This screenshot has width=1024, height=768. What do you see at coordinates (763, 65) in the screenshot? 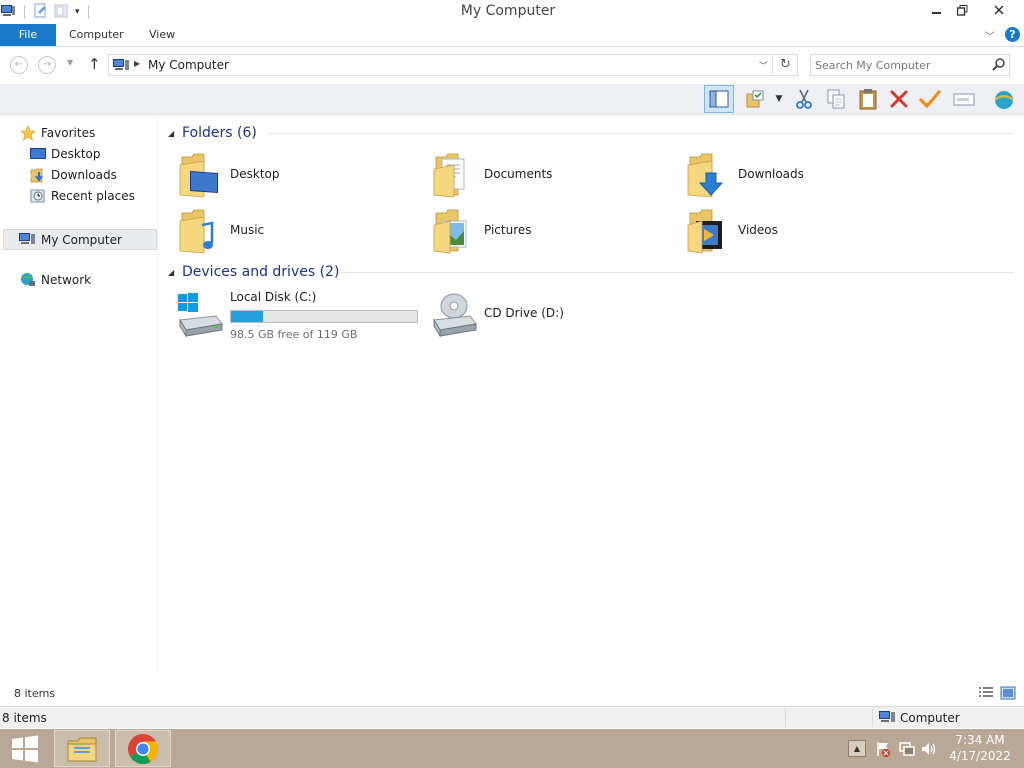
I see `address-history-dropdown-icon: ﹀` at bounding box center [763, 65].